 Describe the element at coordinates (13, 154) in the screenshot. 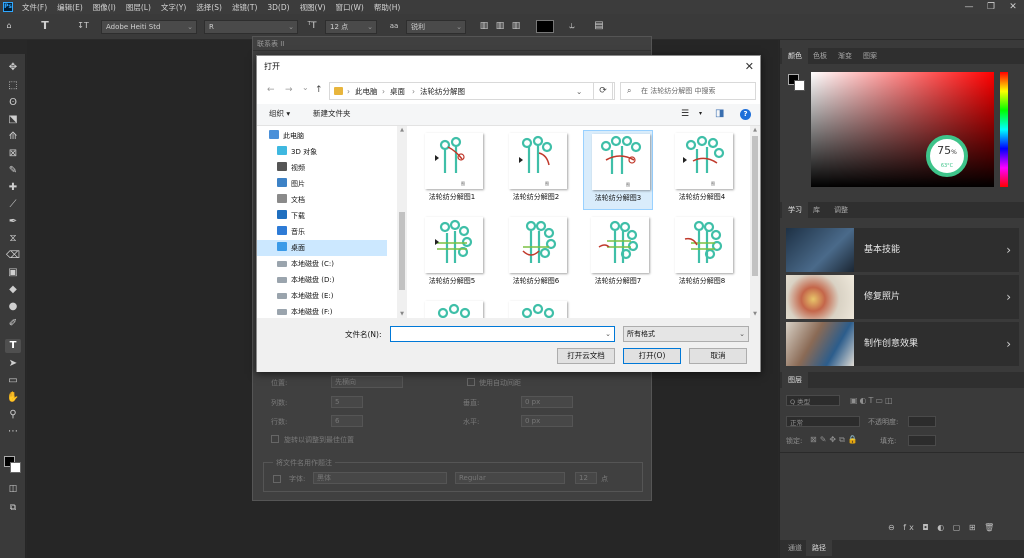

I see `frame-tool-icon: ⊠` at that location.